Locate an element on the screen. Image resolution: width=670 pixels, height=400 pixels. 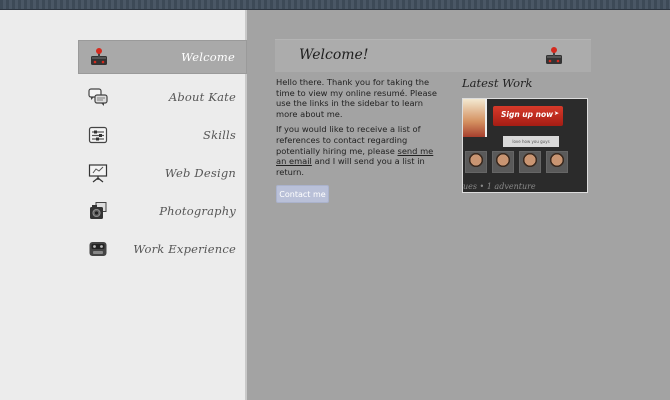
presentation-board-icon is located at coordinates (98, 173).